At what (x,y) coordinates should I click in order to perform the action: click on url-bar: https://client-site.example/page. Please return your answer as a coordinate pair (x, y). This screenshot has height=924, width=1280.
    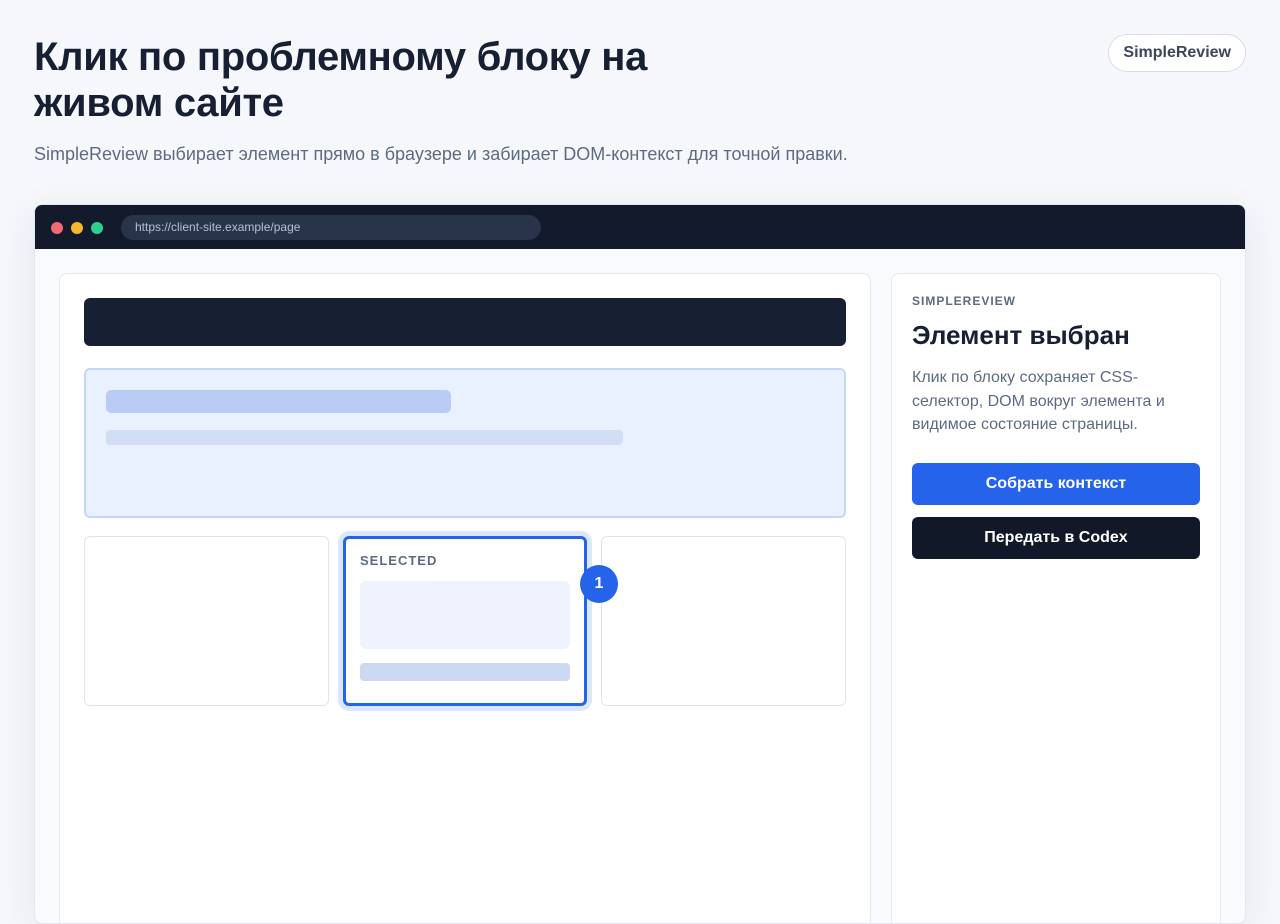
    Looking at the image, I should click on (331, 227).